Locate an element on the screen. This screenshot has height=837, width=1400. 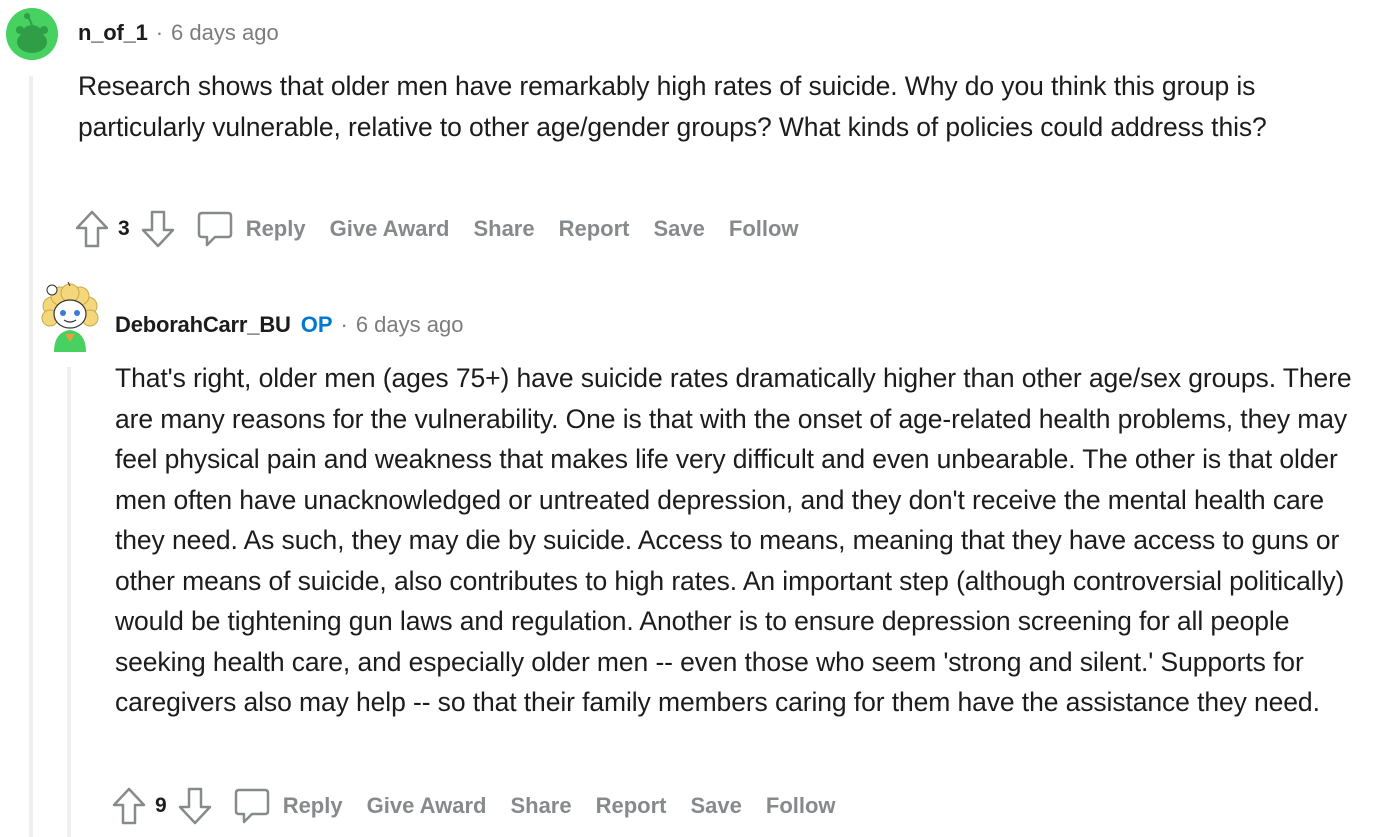
comment-meta: n_of_1 · 6 days ago is located at coordinates (178, 33).